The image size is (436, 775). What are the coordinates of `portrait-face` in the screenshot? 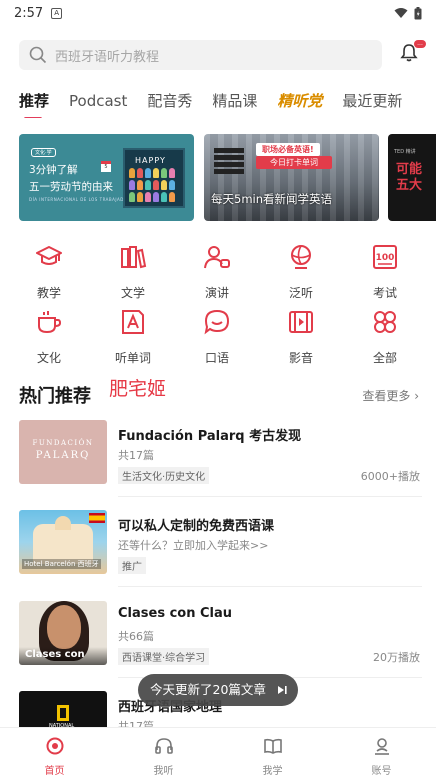 It's located at (64, 627).